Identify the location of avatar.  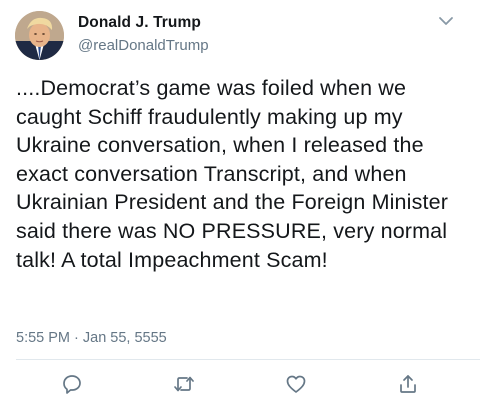
(39, 35).